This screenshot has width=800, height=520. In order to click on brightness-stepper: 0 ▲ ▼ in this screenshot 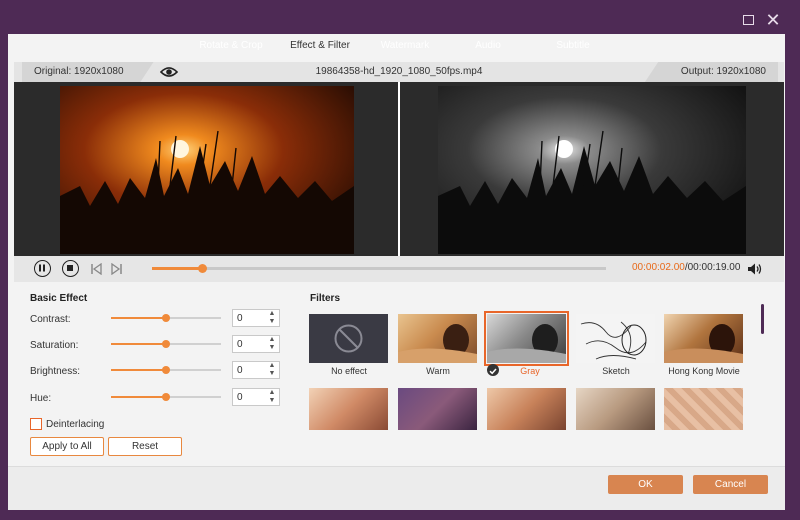, I will do `click(256, 370)`.